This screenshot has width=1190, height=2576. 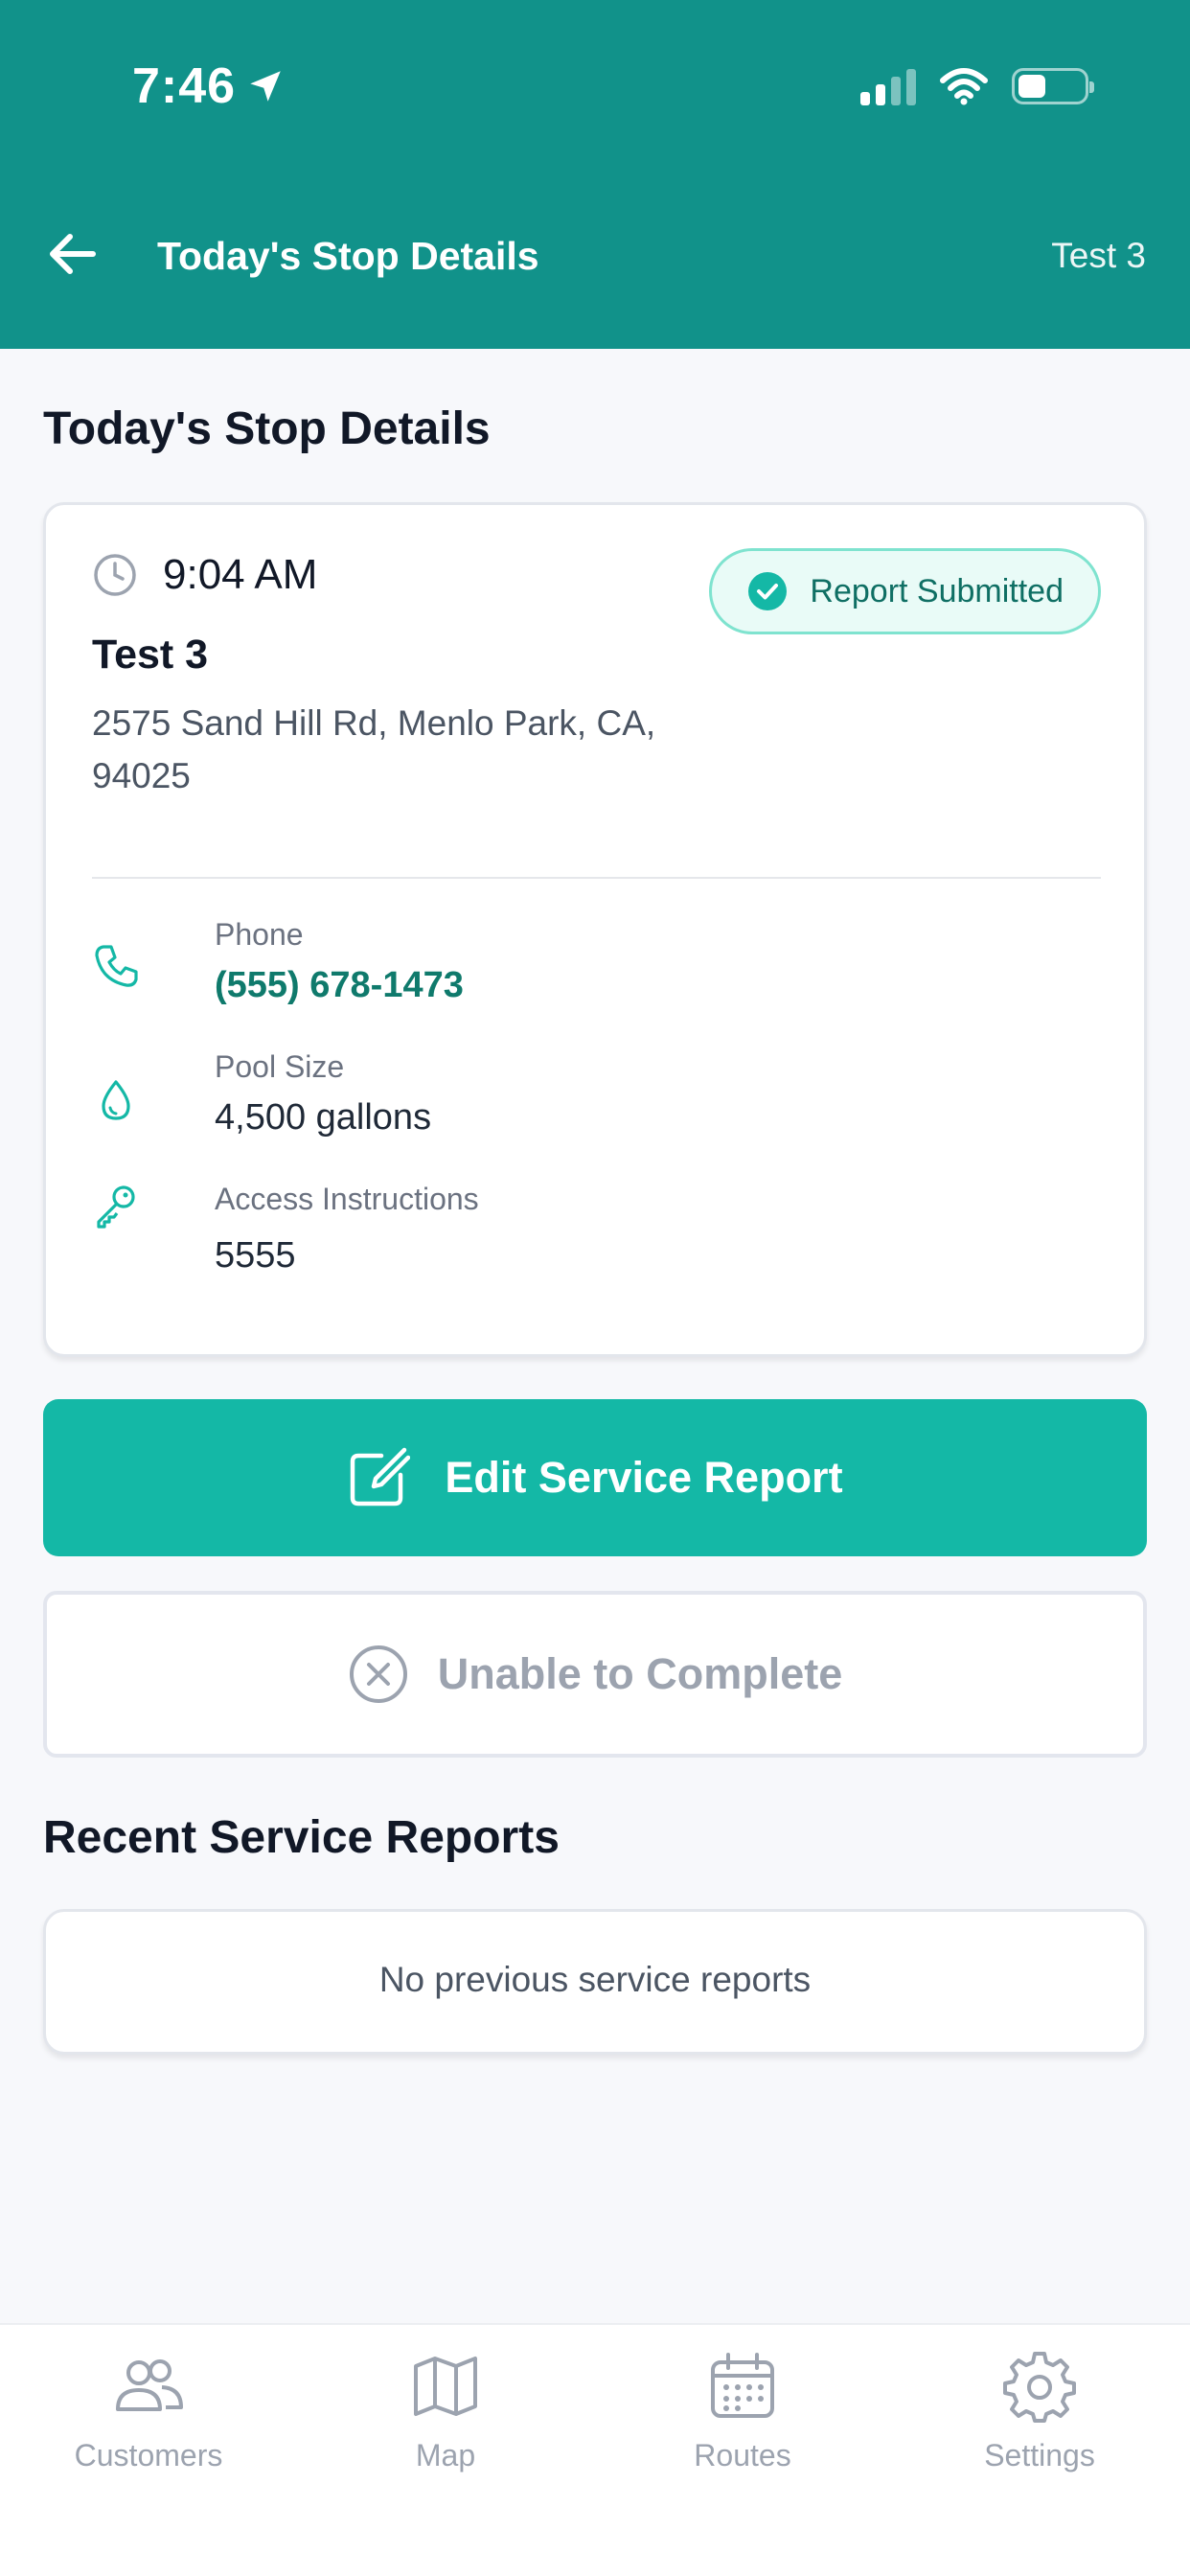 I want to click on unable-to-complete-button: Unable to Complete, so click(x=595, y=1674).